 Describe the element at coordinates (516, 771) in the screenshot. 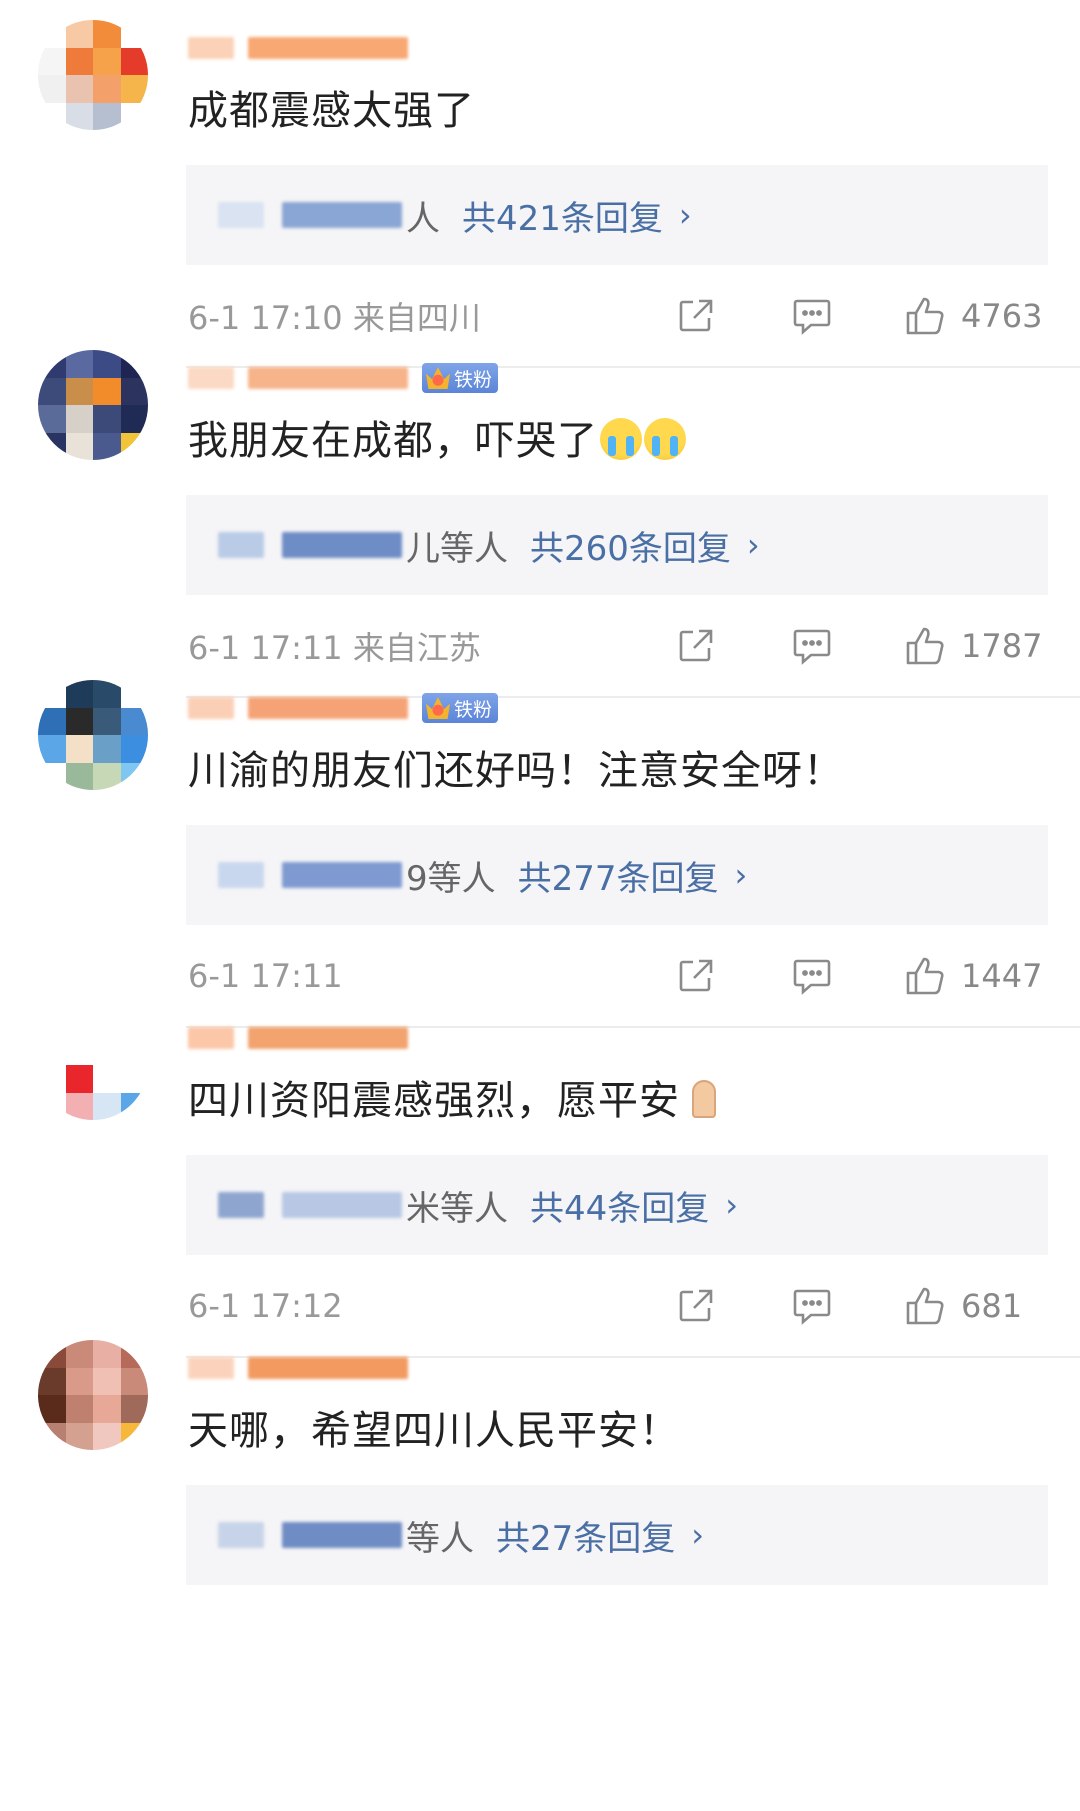

I see `comment-text-body: 川渝的朋友们还好吗！注意安全呀！` at that location.